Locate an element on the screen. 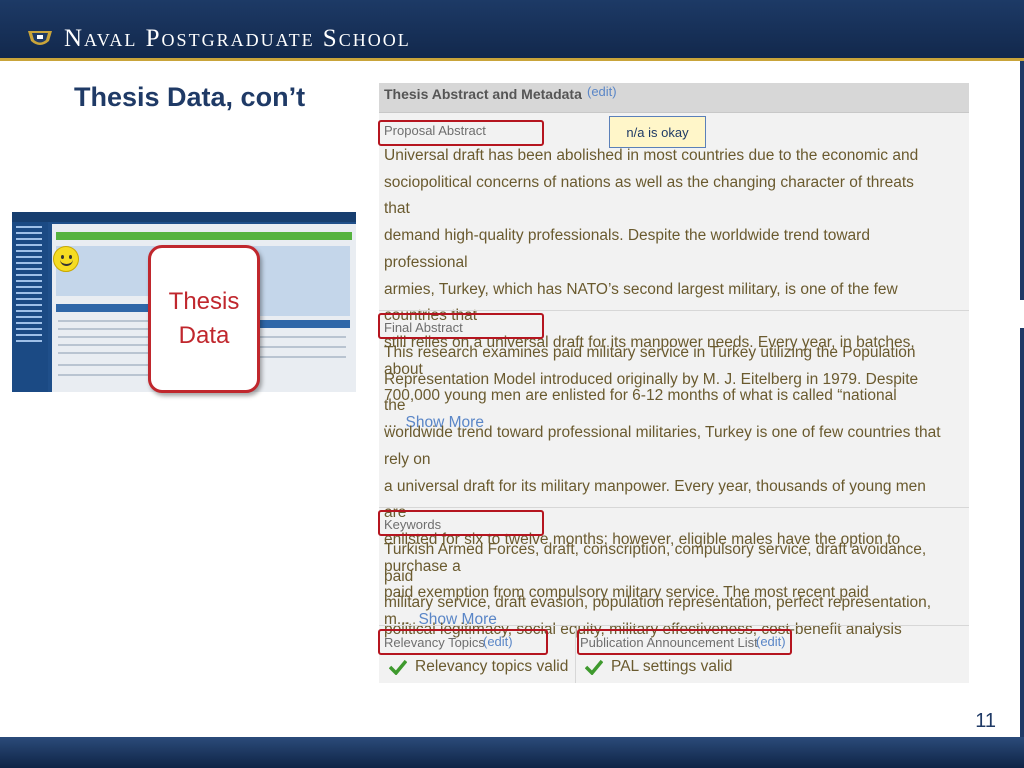 The image size is (1024, 768). panel-edit-link: (edit) is located at coordinates (602, 91).